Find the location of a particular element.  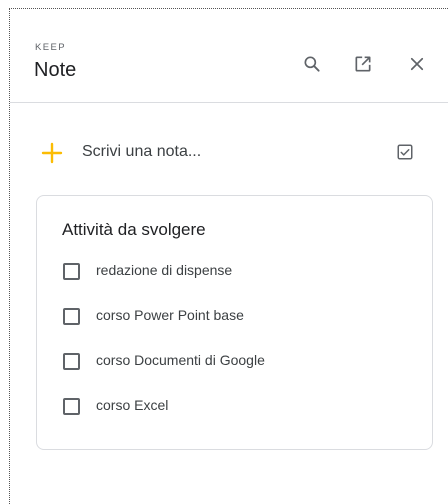

open-in-new-tab-button is located at coordinates (363, 64).